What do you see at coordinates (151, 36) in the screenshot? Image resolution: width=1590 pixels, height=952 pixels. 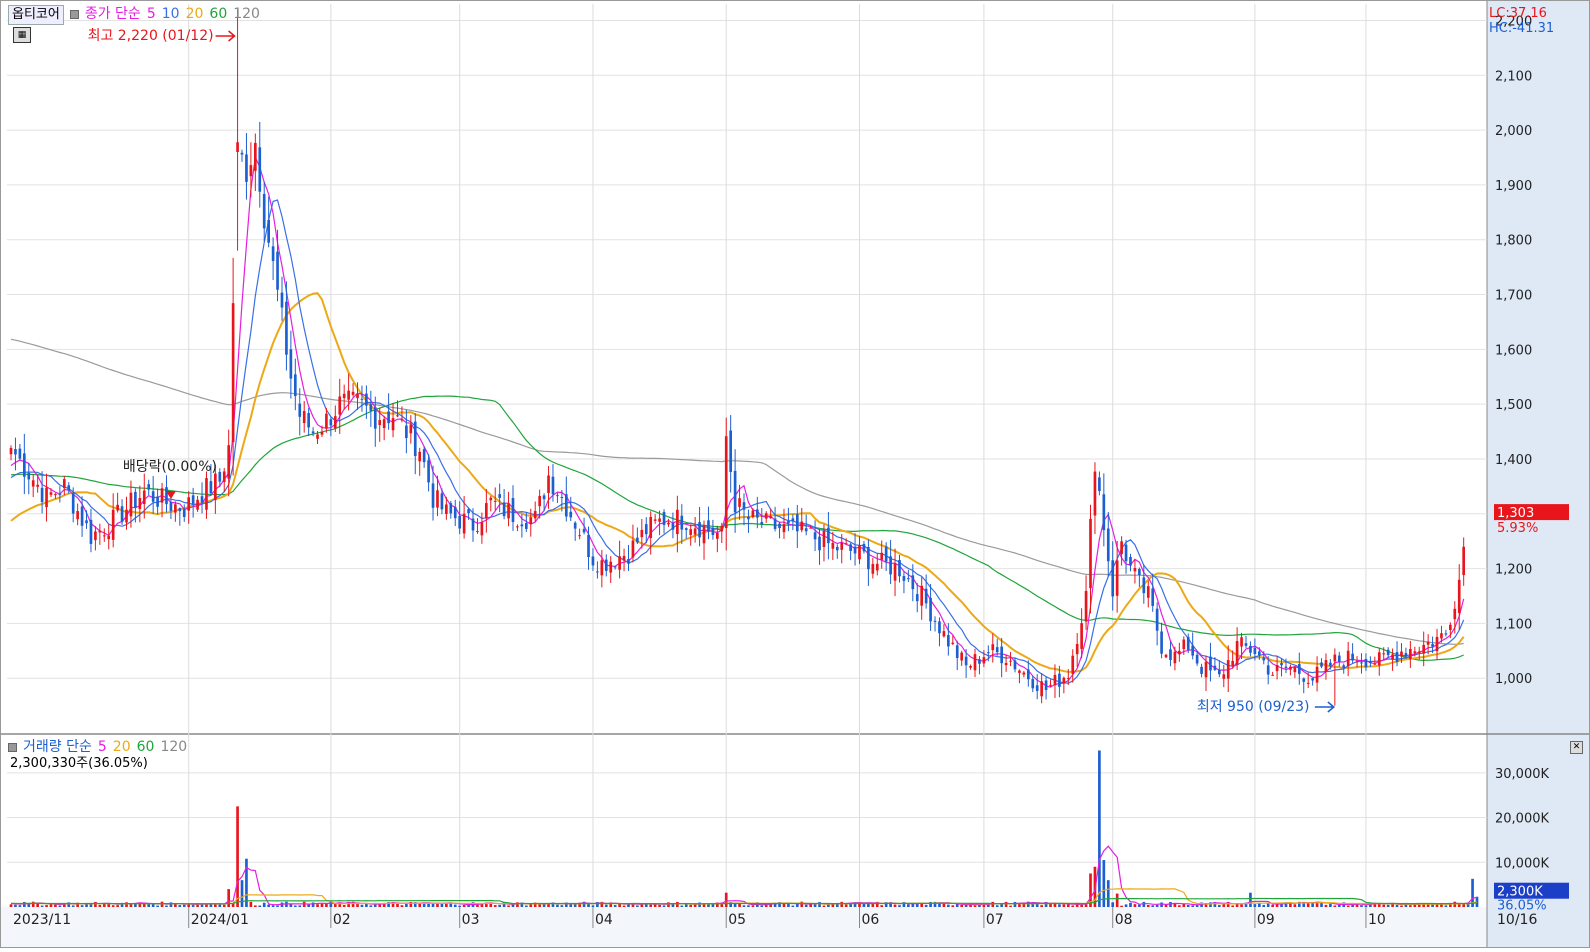 I see `high-annotation: 최고 2,220 (01/12)` at bounding box center [151, 36].